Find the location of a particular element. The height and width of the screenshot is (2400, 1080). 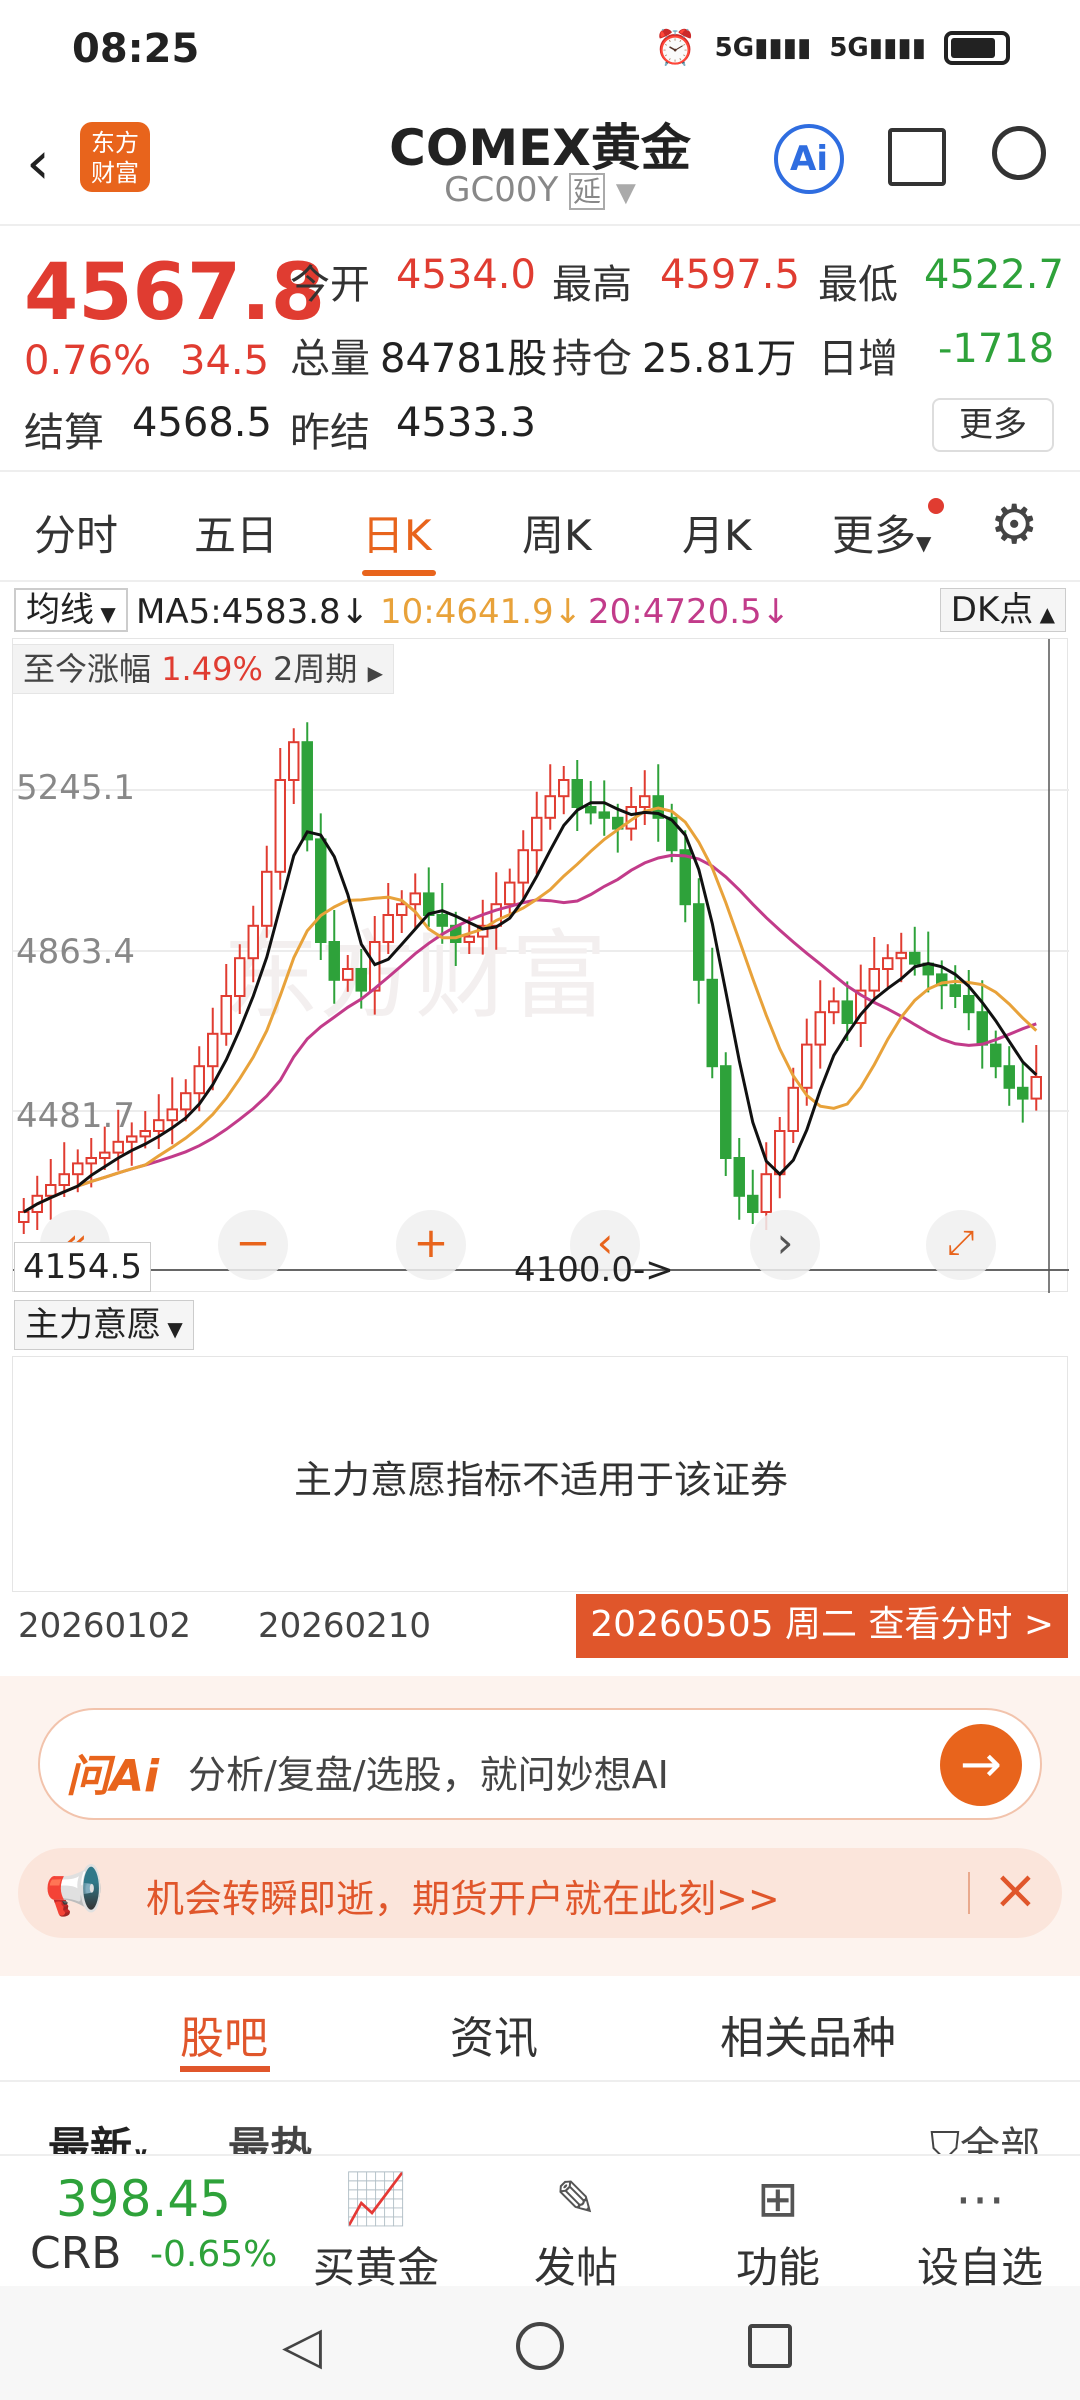

signal-icon-2: 5G▮▮▮▮ is located at coordinates (877, 48).